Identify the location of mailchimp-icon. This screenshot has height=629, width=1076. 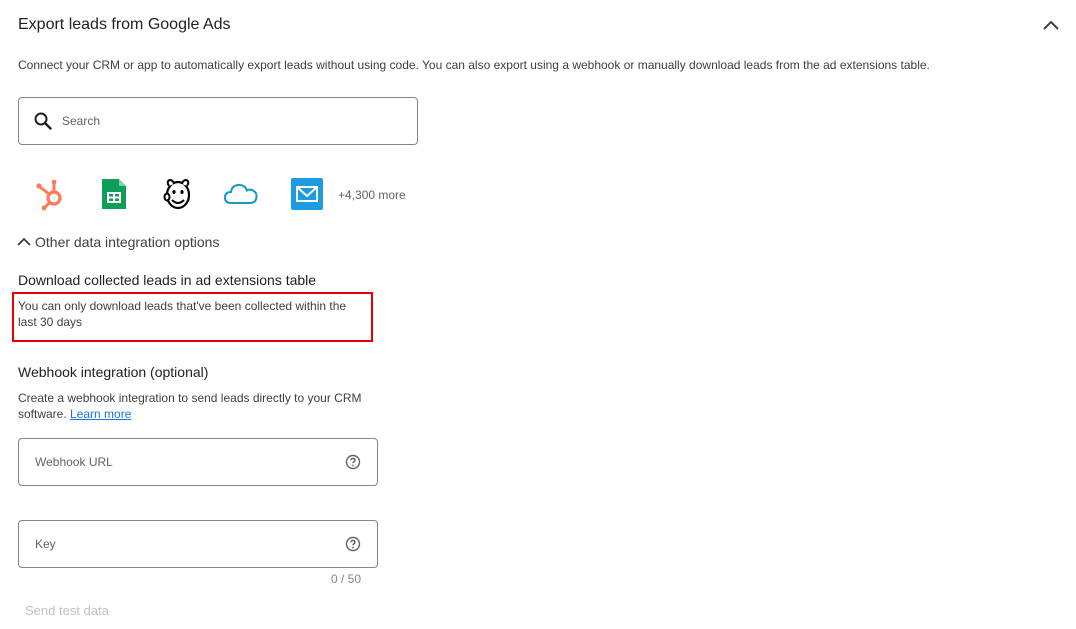
(178, 194).